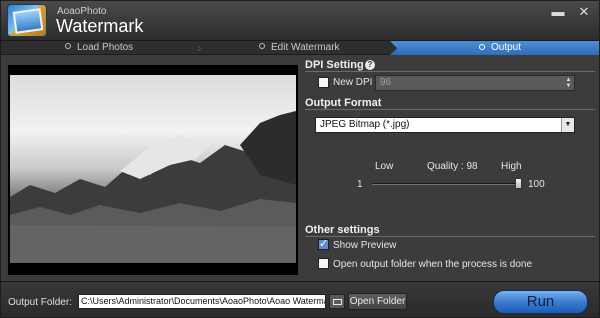 This screenshot has height=318, width=600. I want to click on quality-slider-thumb, so click(518, 183).